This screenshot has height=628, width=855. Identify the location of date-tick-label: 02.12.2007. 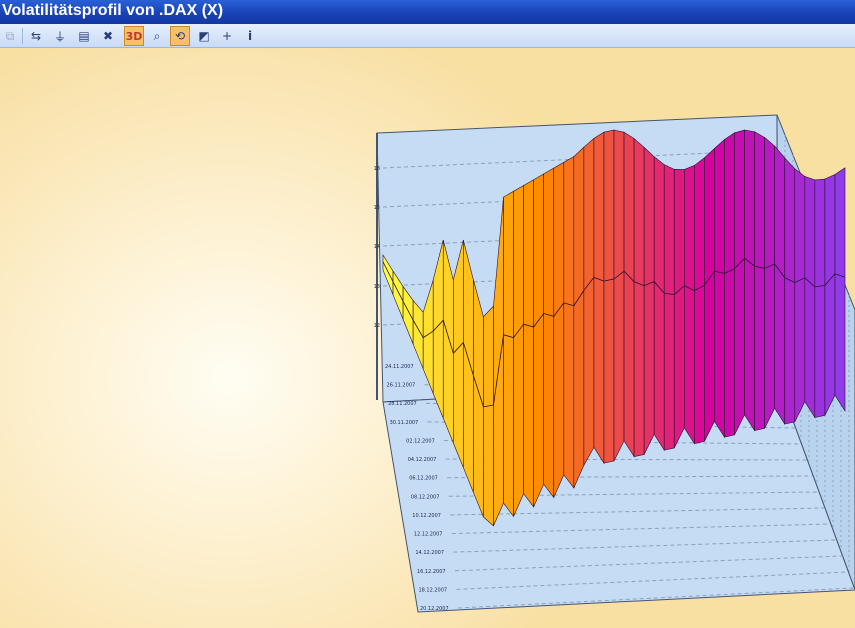
(420, 441).